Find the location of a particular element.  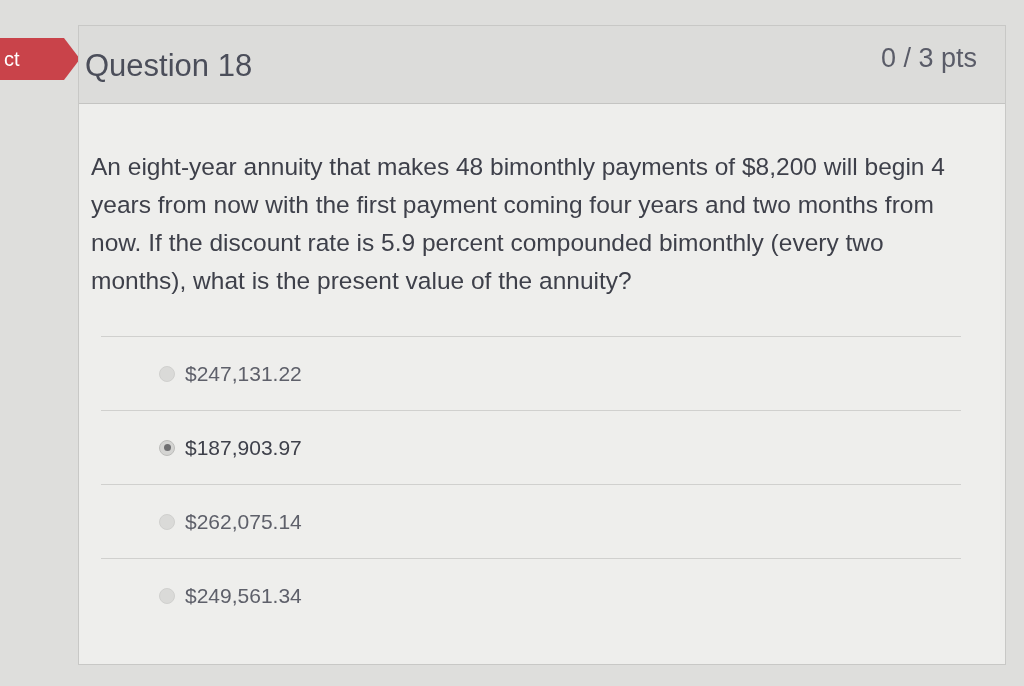

answer-label: $247,131.22 is located at coordinates (243, 373).